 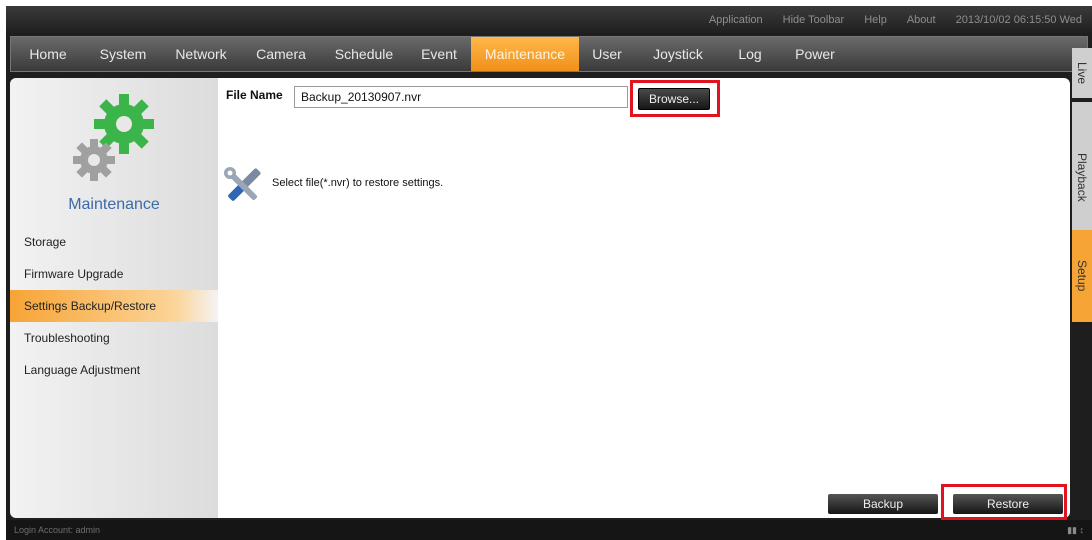 I want to click on side-tab-playback-label: Playback, so click(x=1082, y=177).